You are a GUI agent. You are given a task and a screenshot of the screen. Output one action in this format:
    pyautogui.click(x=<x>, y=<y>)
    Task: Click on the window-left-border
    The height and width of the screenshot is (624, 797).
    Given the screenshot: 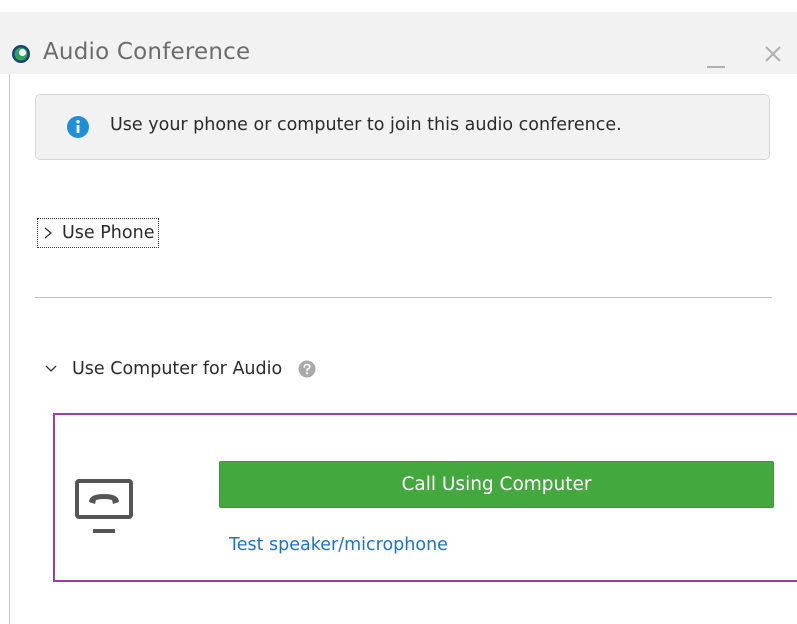 What is the action you would take?
    pyautogui.click(x=9, y=349)
    